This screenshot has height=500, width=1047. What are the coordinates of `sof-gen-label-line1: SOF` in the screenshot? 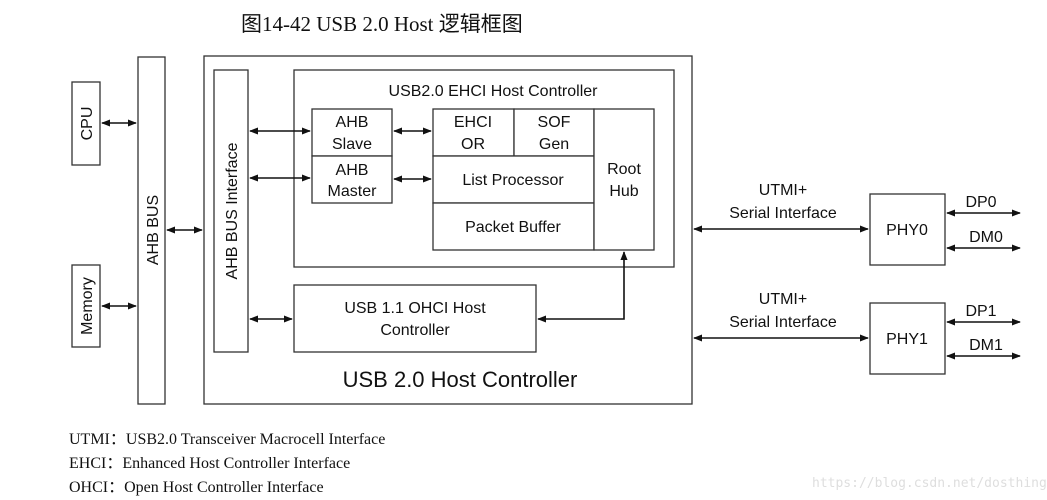 It's located at (554, 122).